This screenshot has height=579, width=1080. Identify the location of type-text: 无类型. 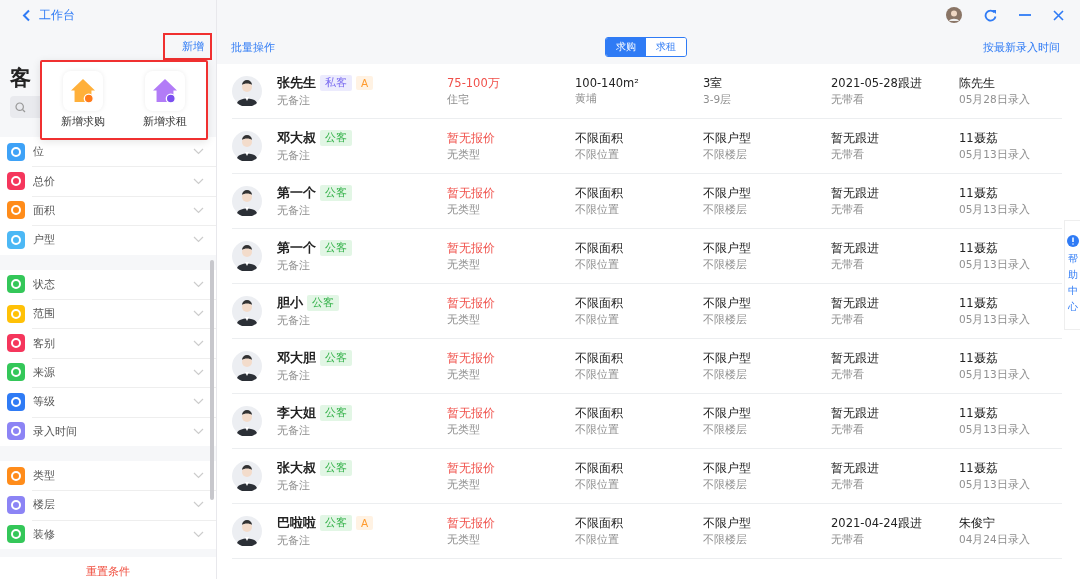
(463, 209).